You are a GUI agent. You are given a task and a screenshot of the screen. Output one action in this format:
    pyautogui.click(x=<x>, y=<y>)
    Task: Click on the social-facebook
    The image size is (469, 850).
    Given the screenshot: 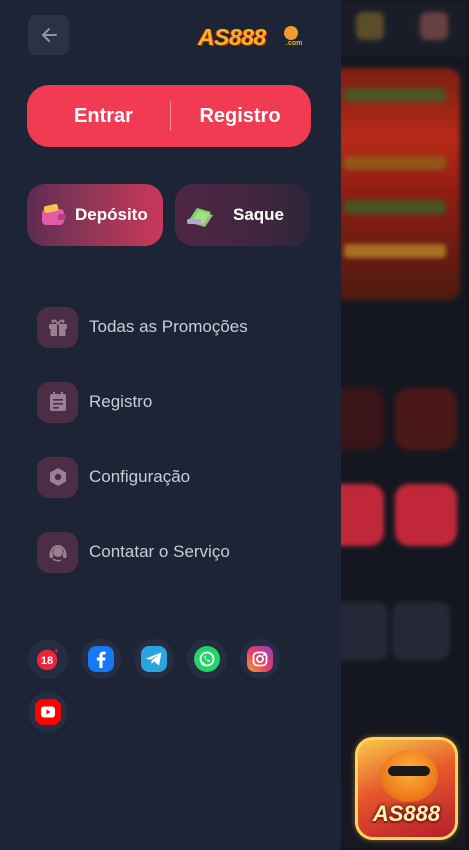 What is the action you would take?
    pyautogui.click(x=101, y=659)
    